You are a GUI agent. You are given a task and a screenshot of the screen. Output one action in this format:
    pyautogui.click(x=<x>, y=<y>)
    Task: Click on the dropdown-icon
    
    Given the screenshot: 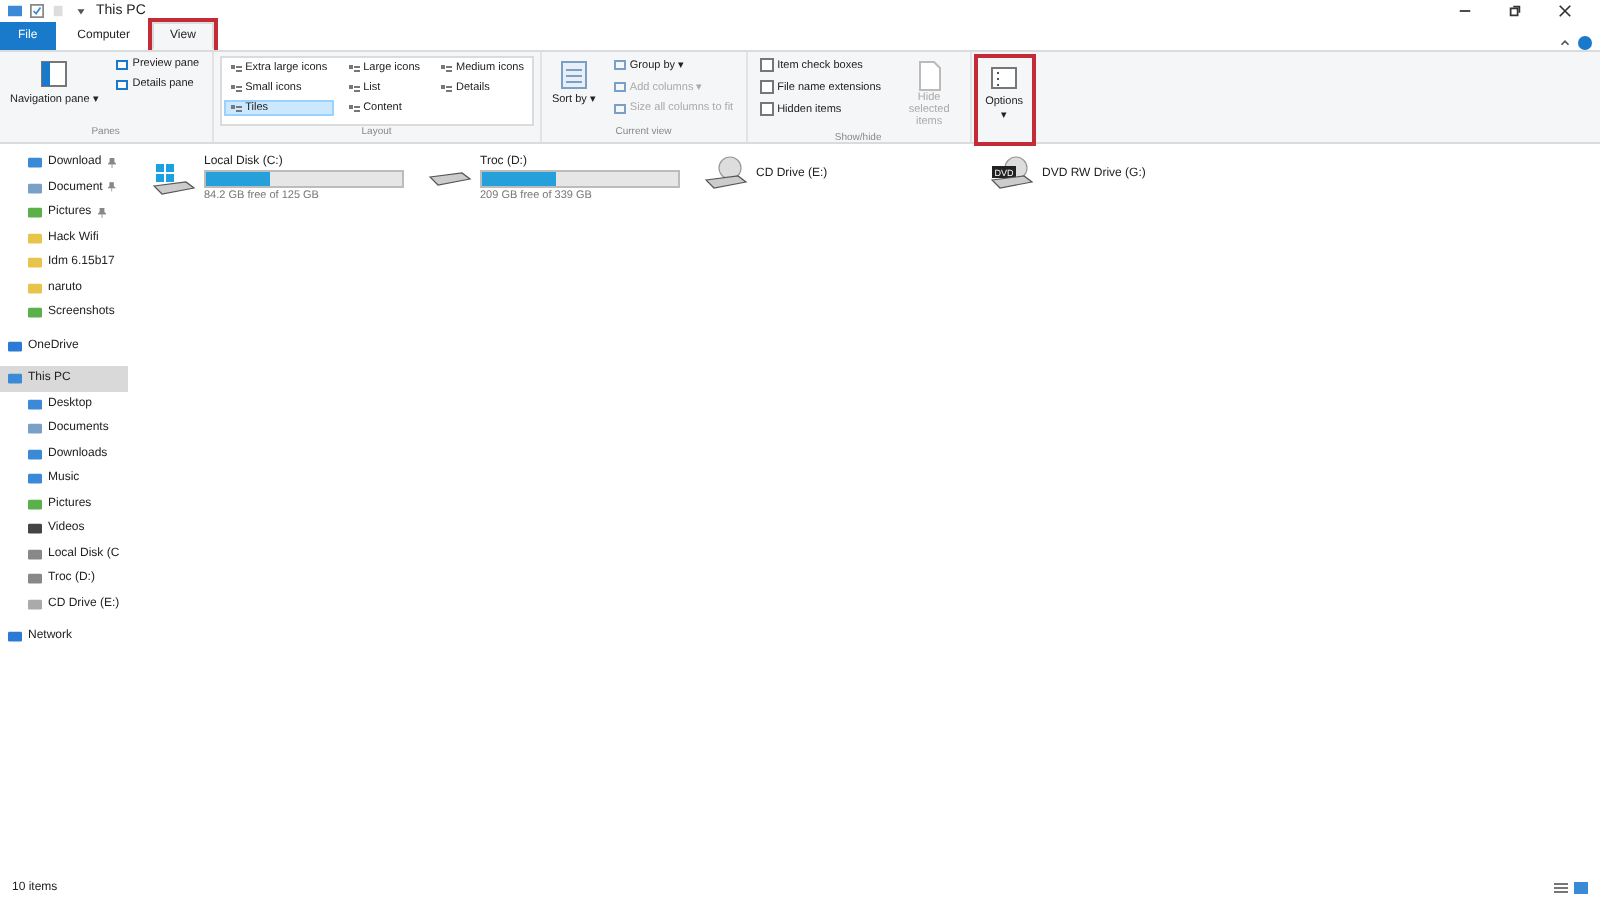 What is the action you would take?
    pyautogui.click(x=81, y=11)
    